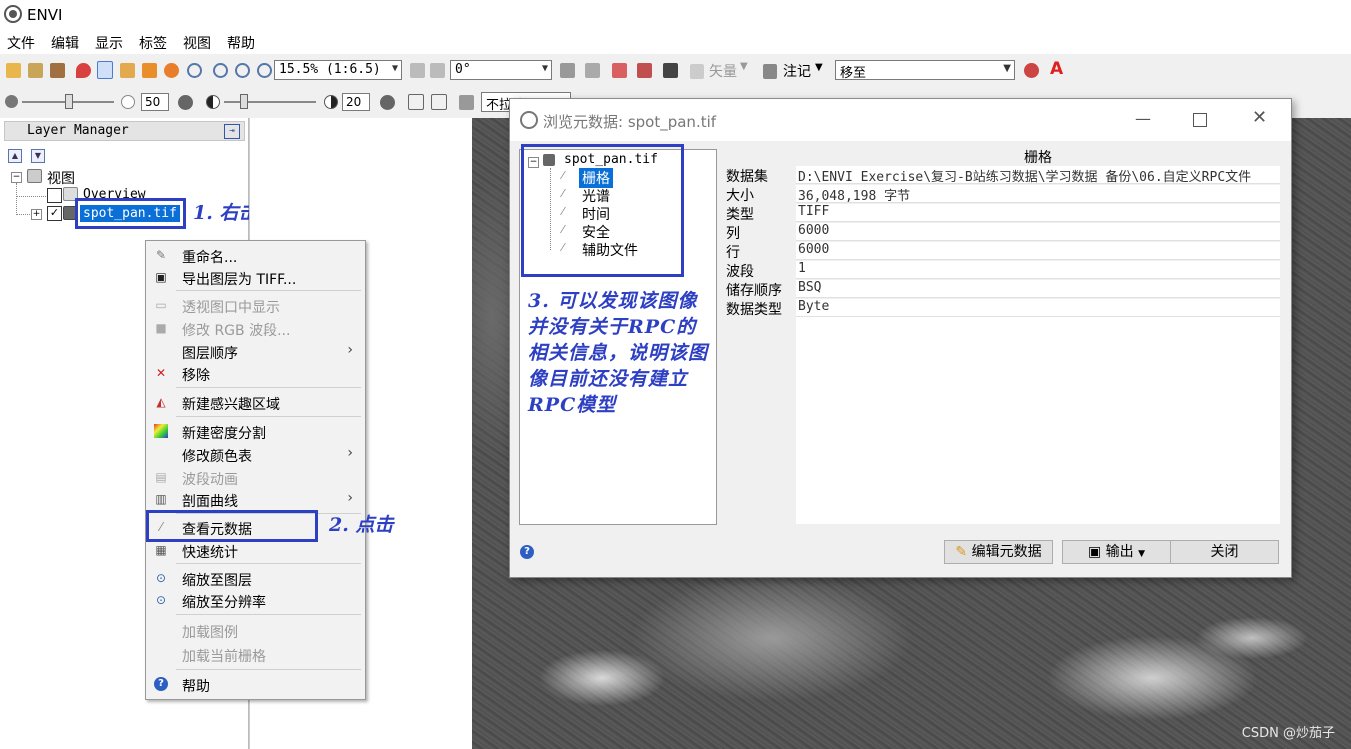  I want to click on brightness-field: 50, so click(155, 102).